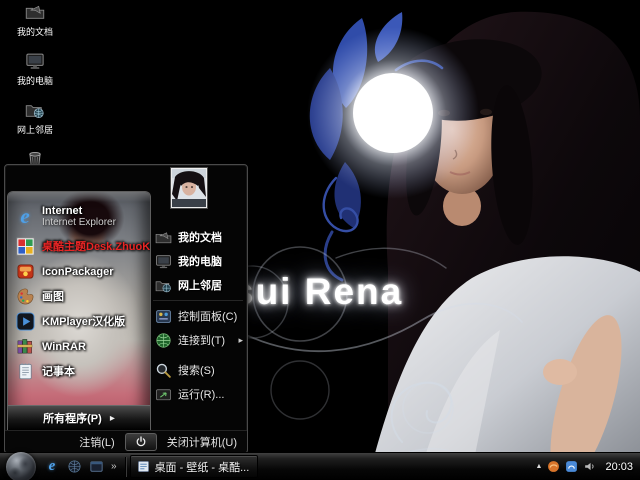 This screenshot has width=640, height=480. I want to click on globe-icon, so click(74, 466).